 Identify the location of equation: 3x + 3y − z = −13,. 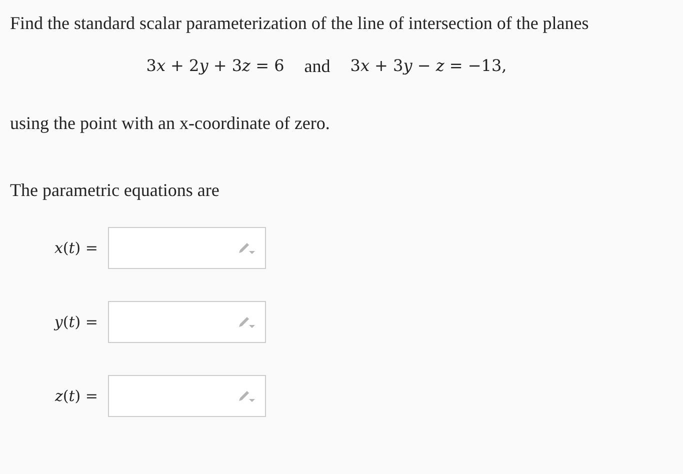
(428, 66).